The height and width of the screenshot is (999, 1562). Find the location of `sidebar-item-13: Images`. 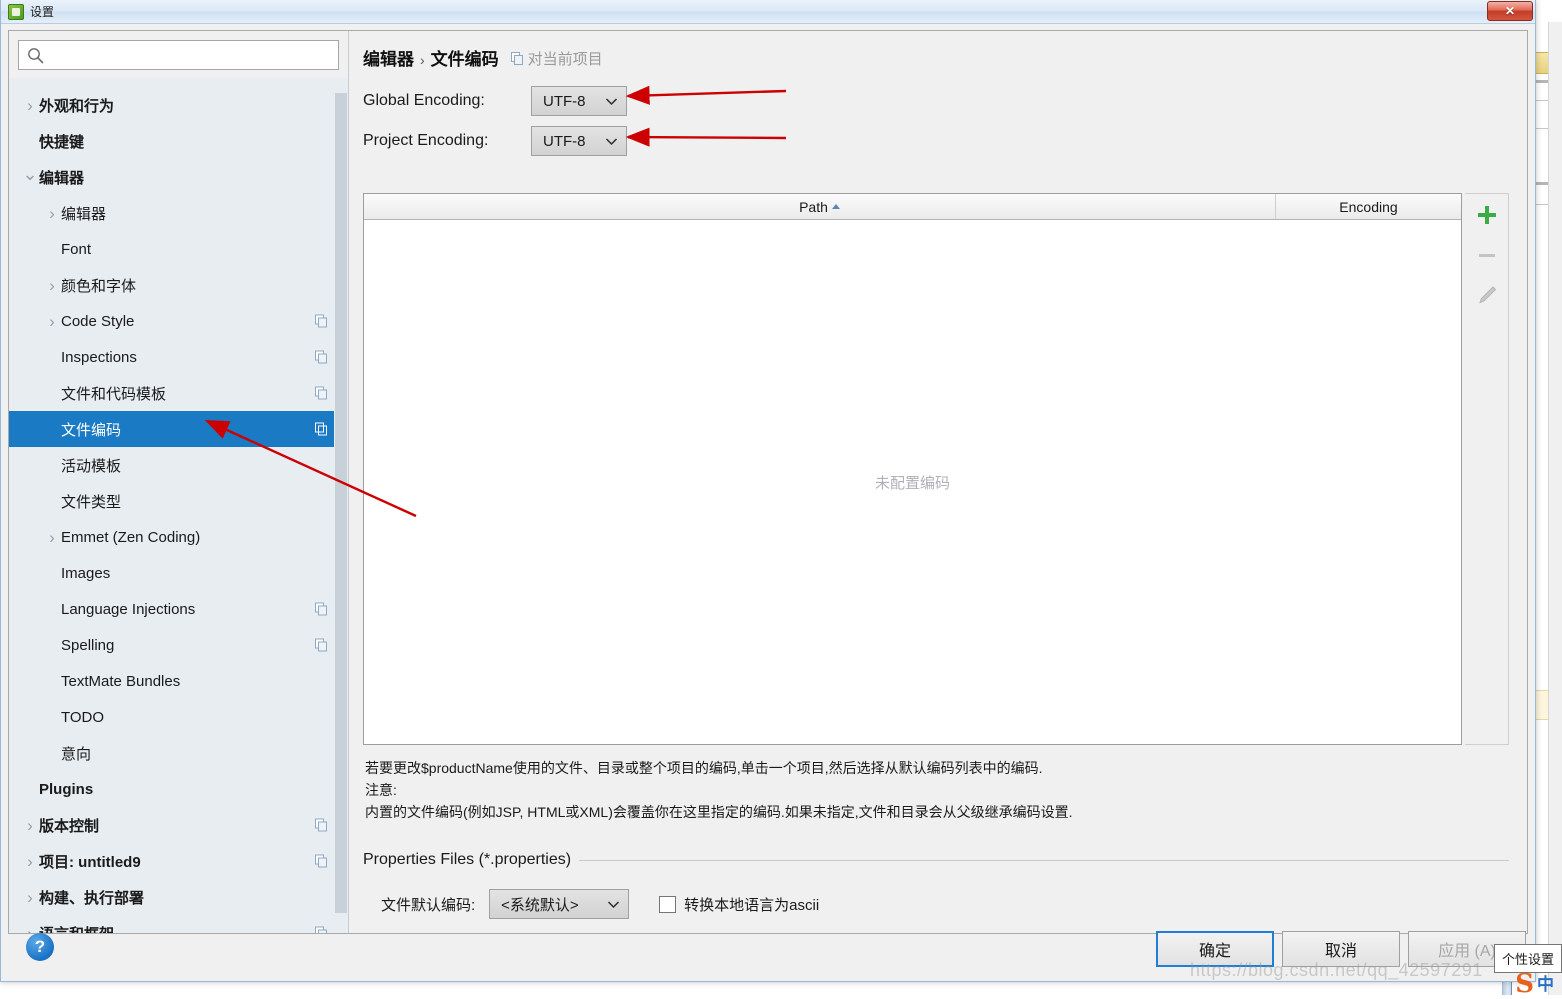

sidebar-item-13: Images is located at coordinates (178, 573).